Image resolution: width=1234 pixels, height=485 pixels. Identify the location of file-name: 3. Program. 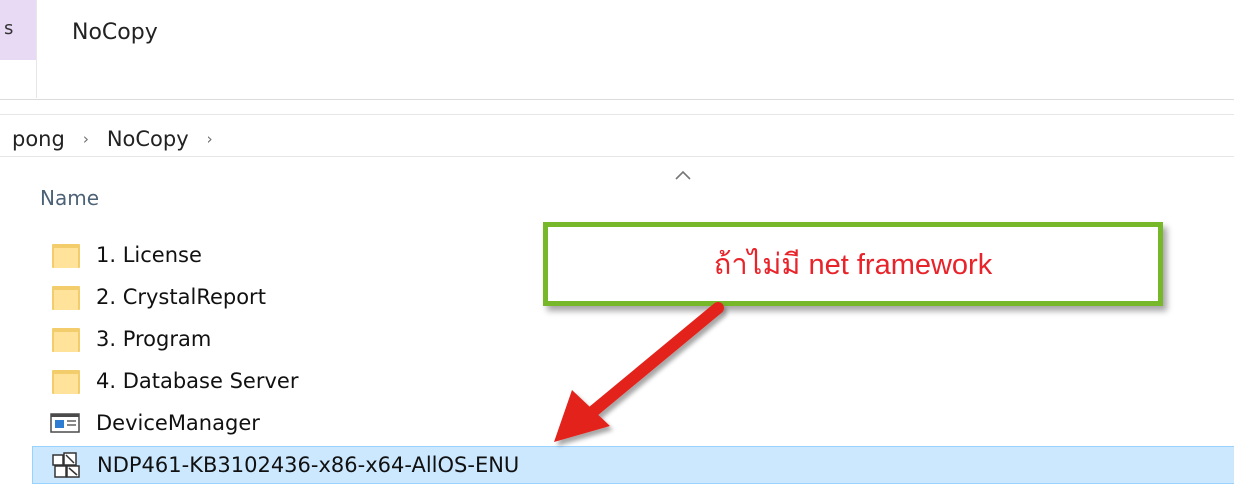
(154, 339).